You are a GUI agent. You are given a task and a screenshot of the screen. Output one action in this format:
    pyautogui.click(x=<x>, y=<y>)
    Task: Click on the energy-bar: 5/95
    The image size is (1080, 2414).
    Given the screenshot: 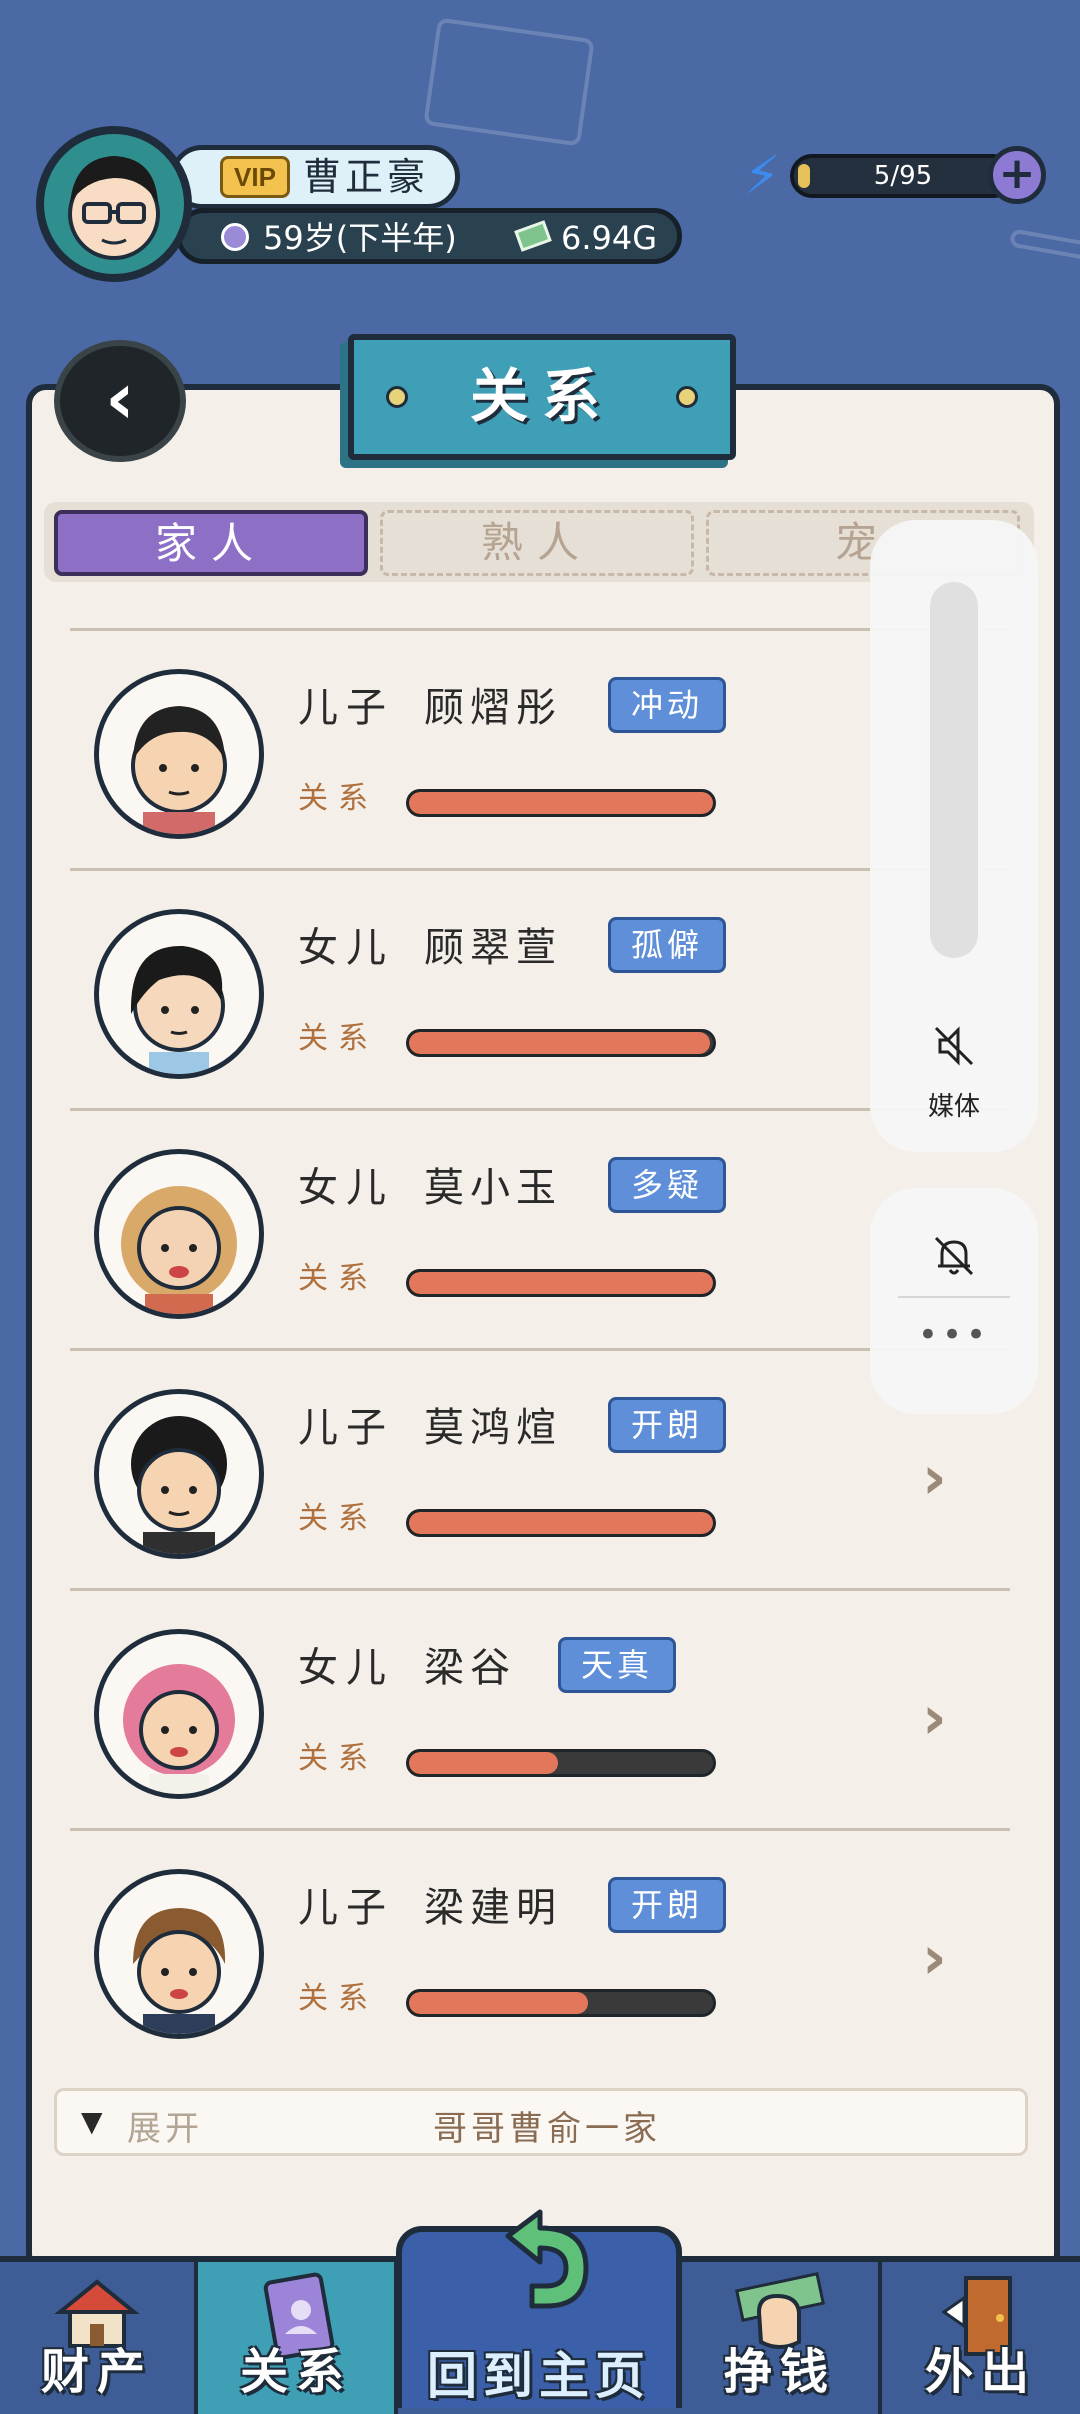 What is the action you would take?
    pyautogui.click(x=903, y=176)
    